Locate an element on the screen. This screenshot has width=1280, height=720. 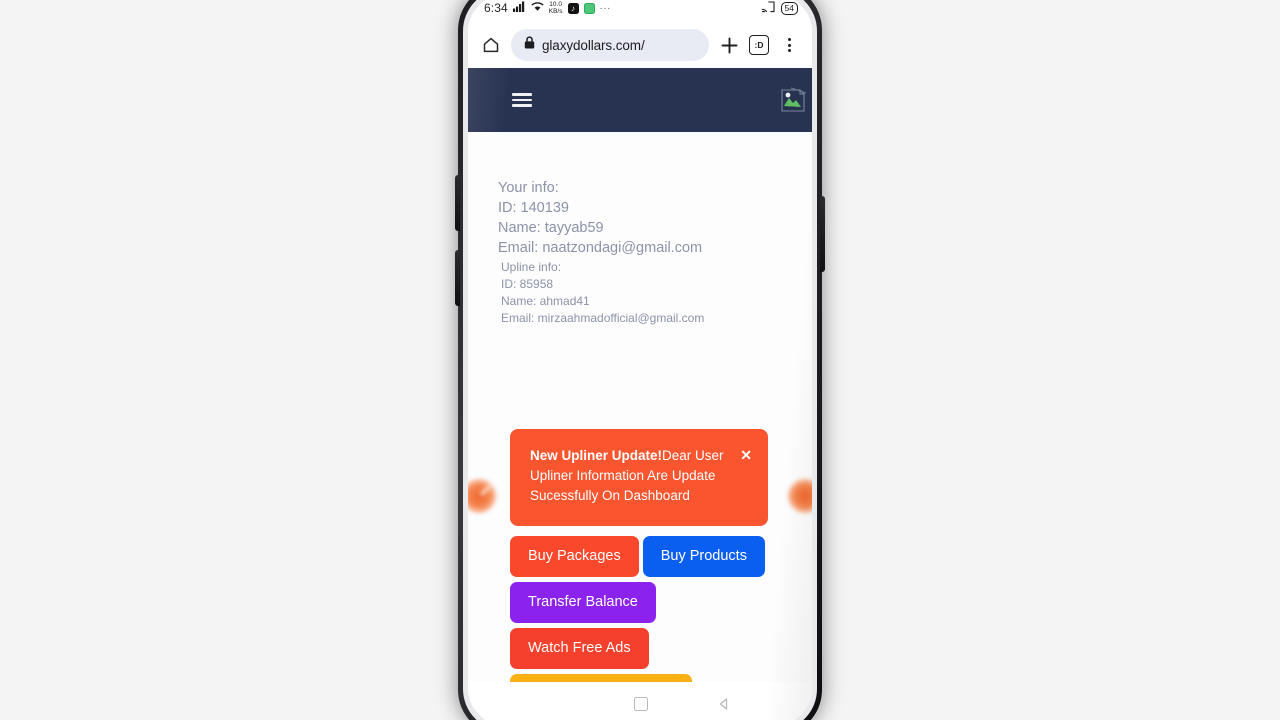
tab-switcher-button: :D is located at coordinates (759, 45).